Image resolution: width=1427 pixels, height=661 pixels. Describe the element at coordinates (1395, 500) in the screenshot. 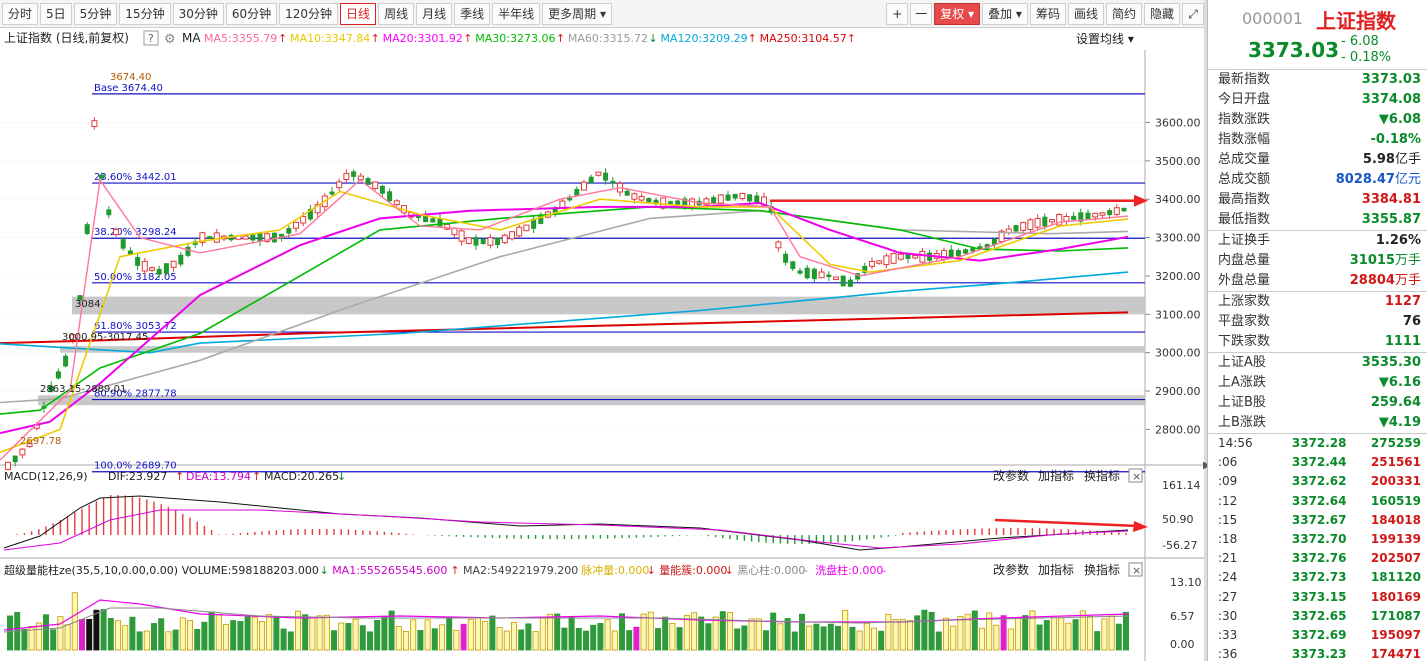

I see `tick-volume: 160519` at that location.